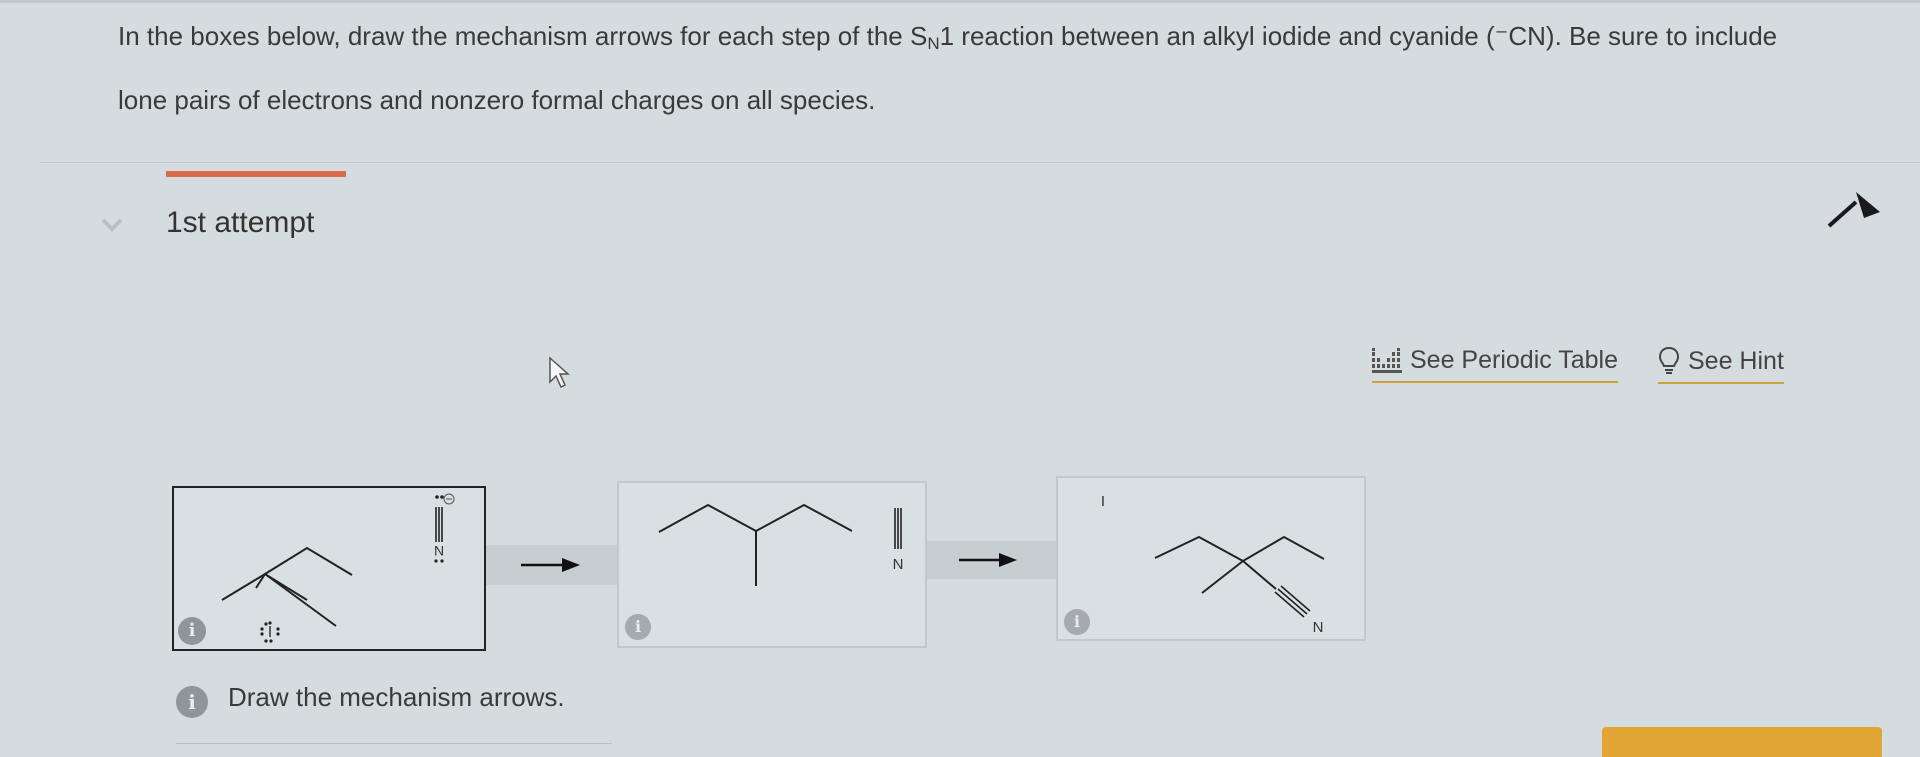 This screenshot has height=757, width=1920. I want to click on see-hint-link: See Hint, so click(1721, 365).